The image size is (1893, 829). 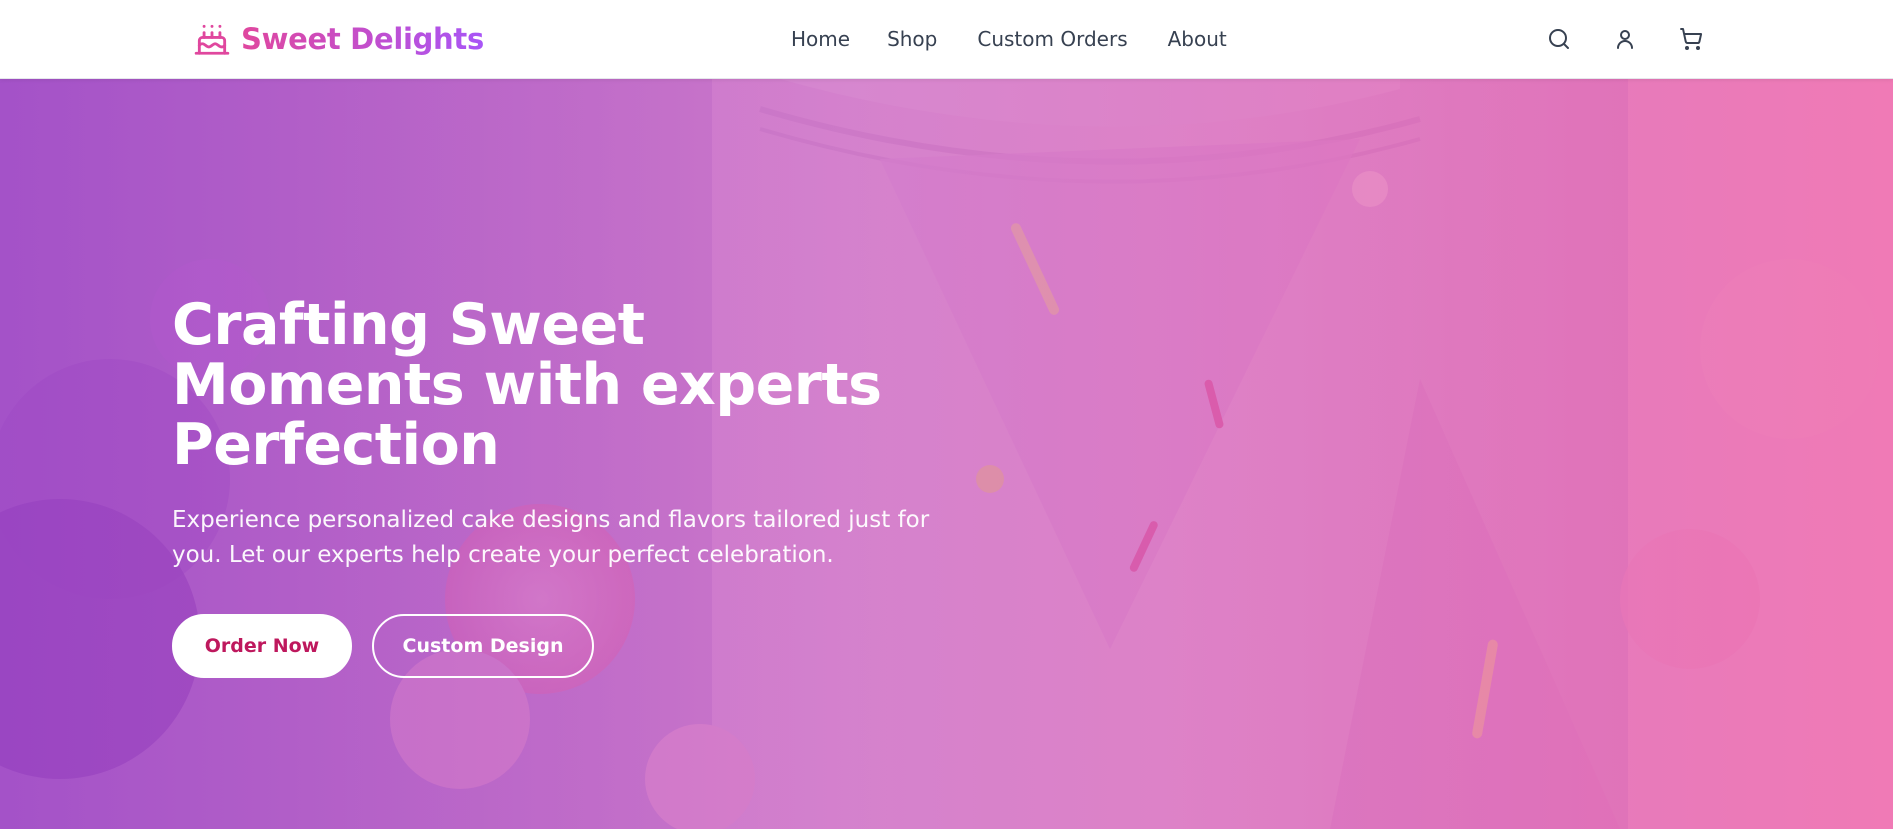 I want to click on search-button, so click(x=1559, y=39).